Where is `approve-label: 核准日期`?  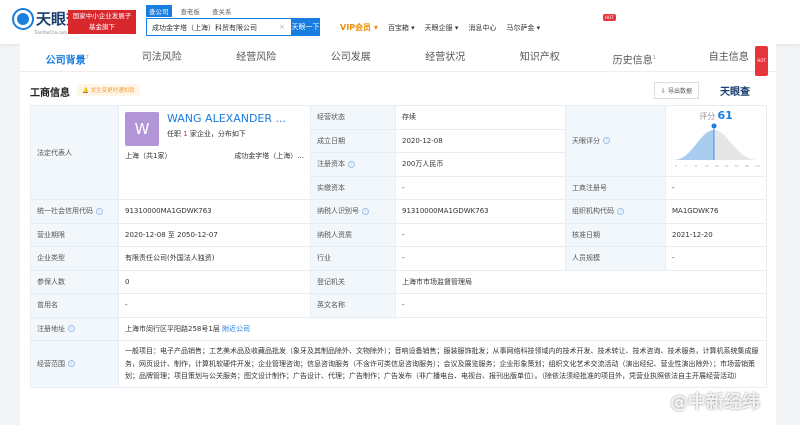
approve-label: 核准日期 is located at coordinates (615, 234).